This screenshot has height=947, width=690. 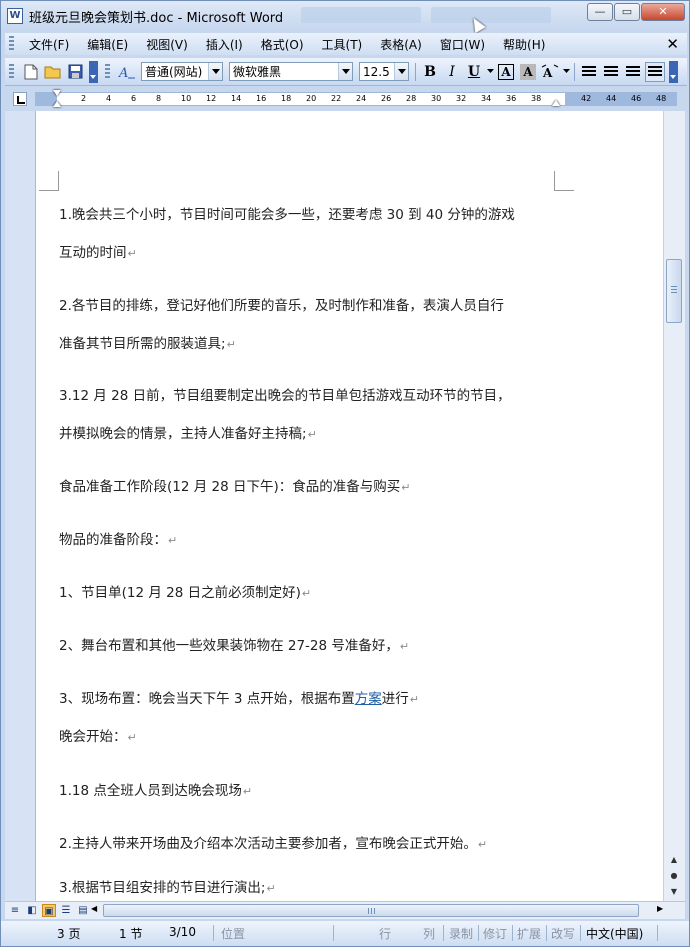 What do you see at coordinates (674, 860) in the screenshot?
I see `previous-page-icon: ▲` at bounding box center [674, 860].